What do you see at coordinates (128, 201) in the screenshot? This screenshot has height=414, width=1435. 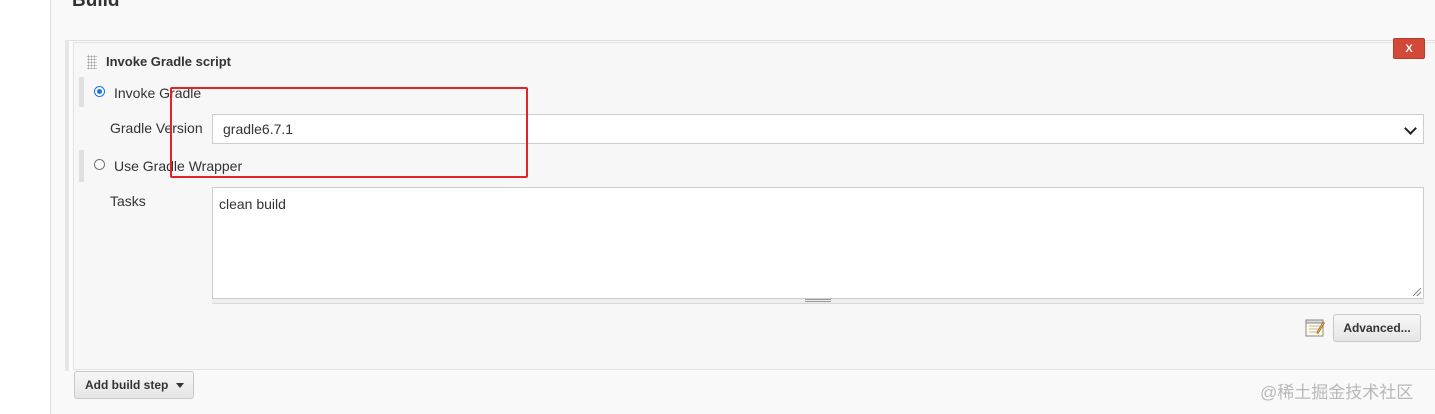 I see `tasks-label: Tasks` at bounding box center [128, 201].